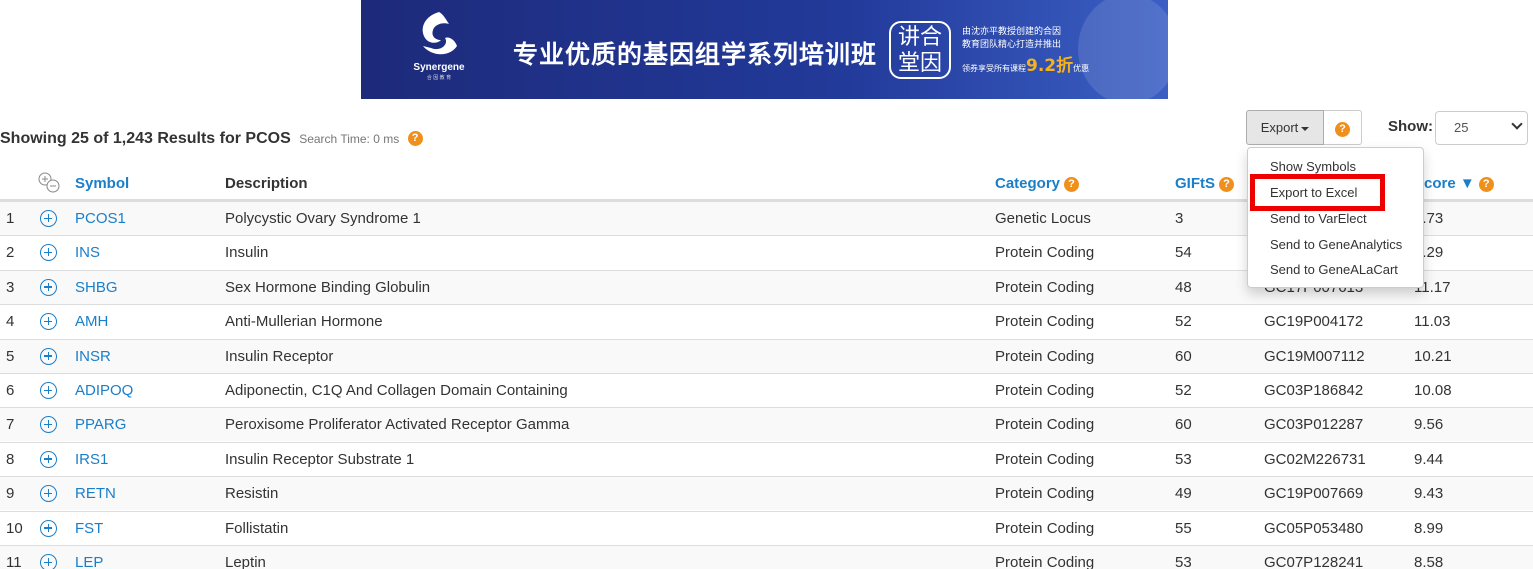 Image resolution: width=1533 pixels, height=569 pixels. What do you see at coordinates (1429, 425) in the screenshot?
I see `score-value: 9.56` at bounding box center [1429, 425].